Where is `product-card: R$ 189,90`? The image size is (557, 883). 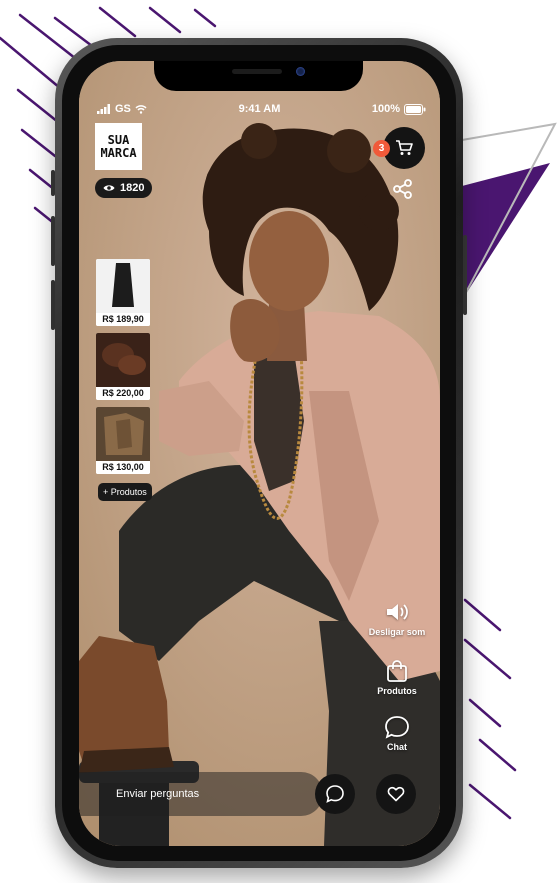 product-card: R$ 189,90 is located at coordinates (123, 292).